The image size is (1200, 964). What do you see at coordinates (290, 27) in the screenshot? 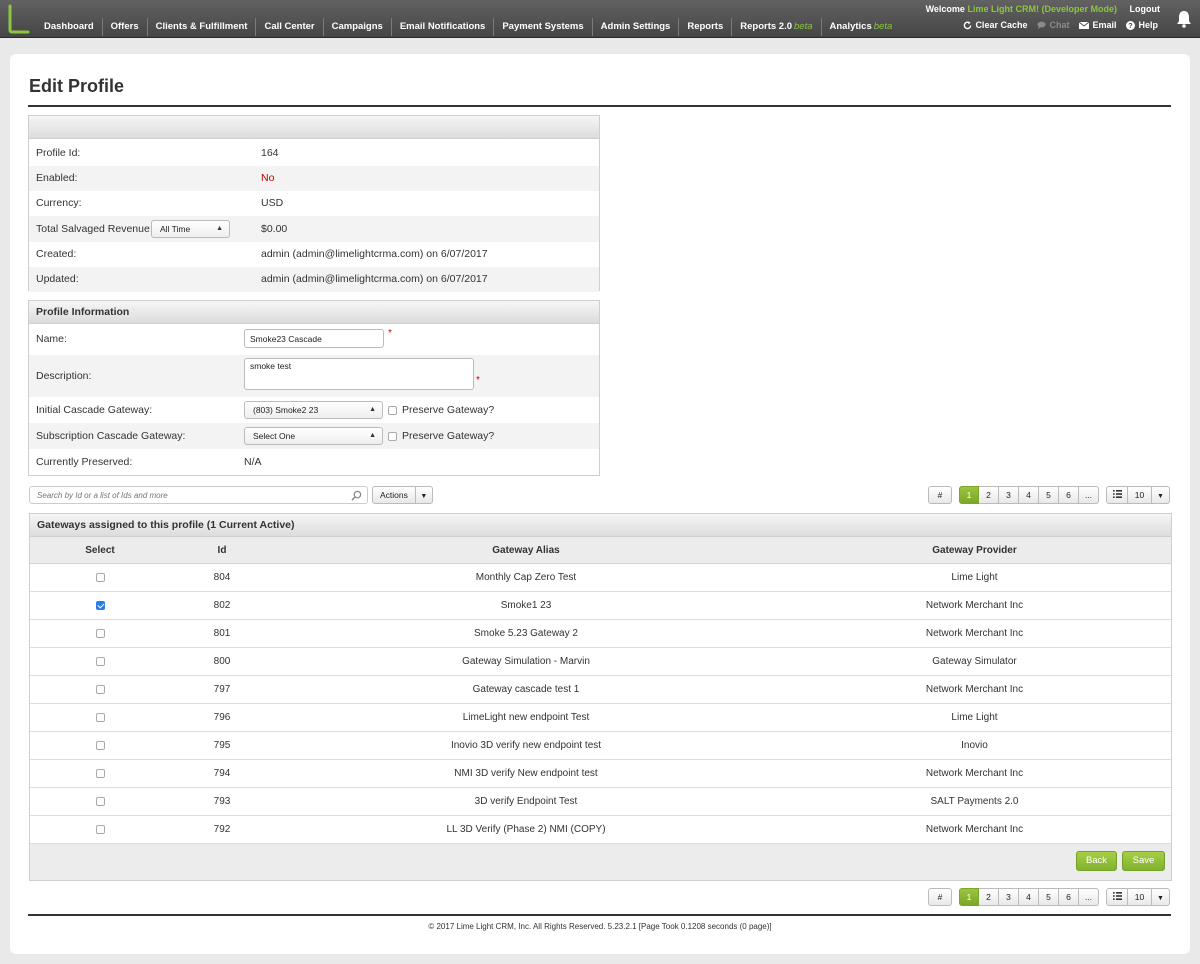
I see `nav-item-call-center: Call Center` at bounding box center [290, 27].